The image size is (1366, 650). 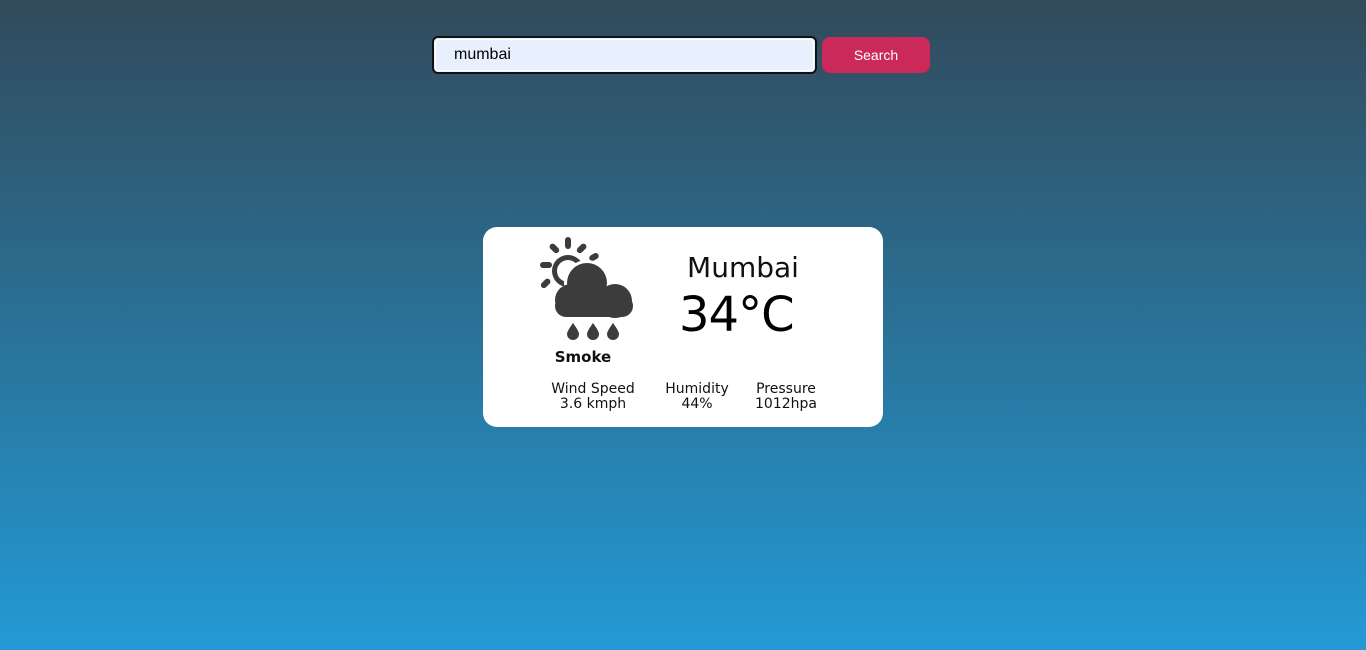 What do you see at coordinates (876, 55) in the screenshot?
I see `search-button: Search` at bounding box center [876, 55].